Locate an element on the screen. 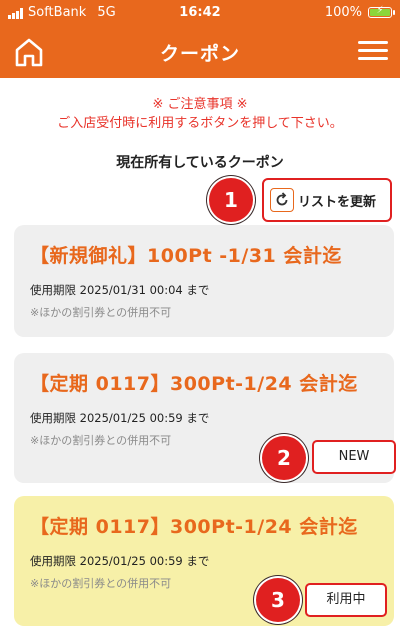 Image resolution: width=400 pixels, height=627 pixels. step-marker-2: 2 is located at coordinates (284, 458).